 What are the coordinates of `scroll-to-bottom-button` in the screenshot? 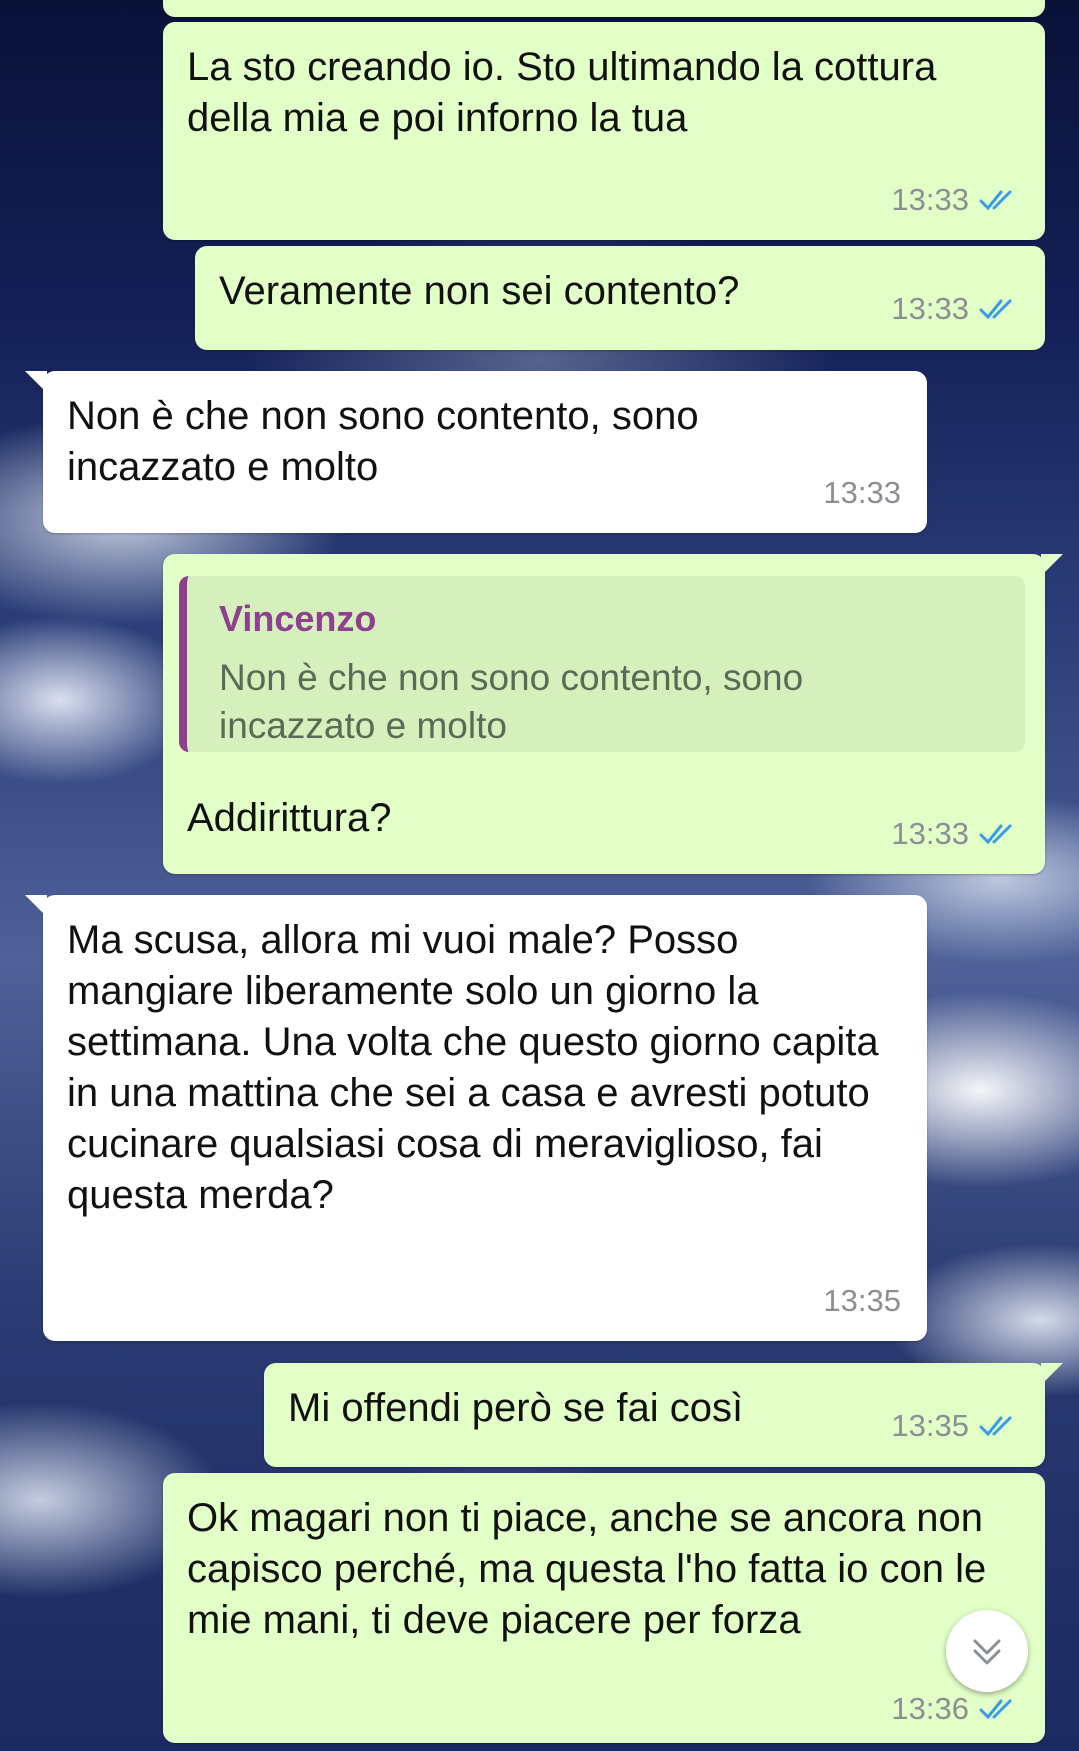 It's located at (987, 1651).